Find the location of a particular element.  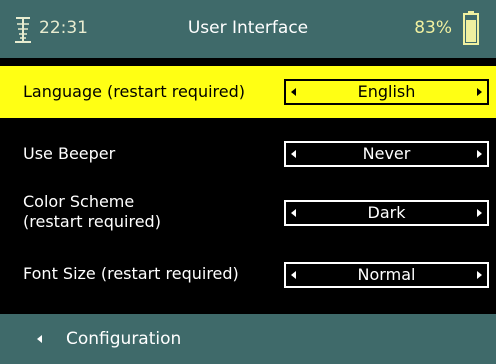

setting-row-color-scheme: Color Scheme (restart required) Dark is located at coordinates (248, 212).